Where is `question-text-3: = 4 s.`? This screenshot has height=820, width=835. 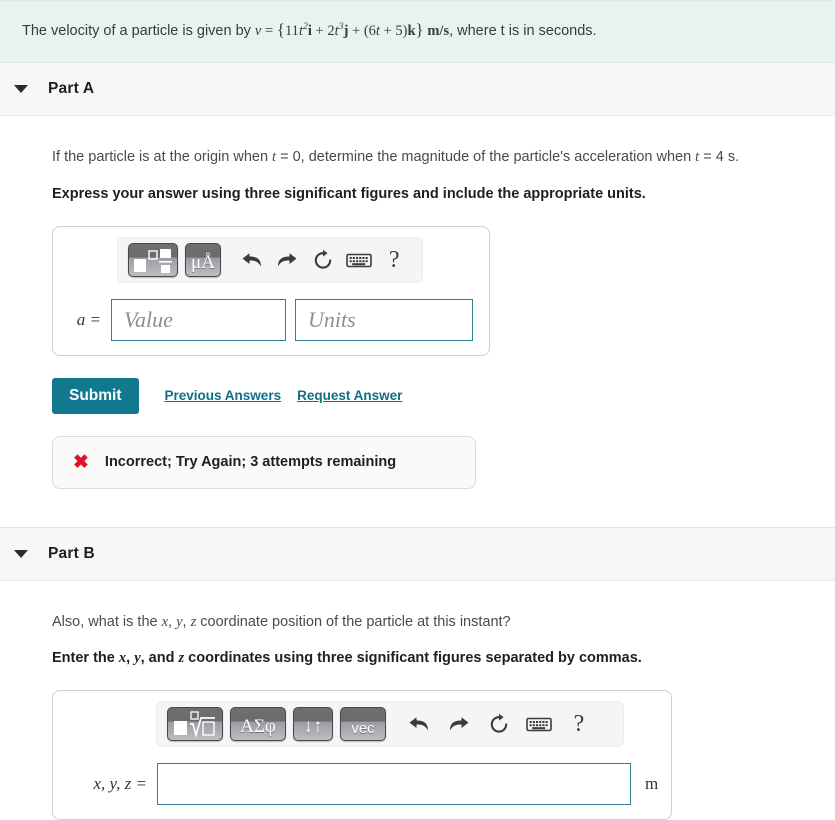 question-text-3: = 4 s. is located at coordinates (719, 156).